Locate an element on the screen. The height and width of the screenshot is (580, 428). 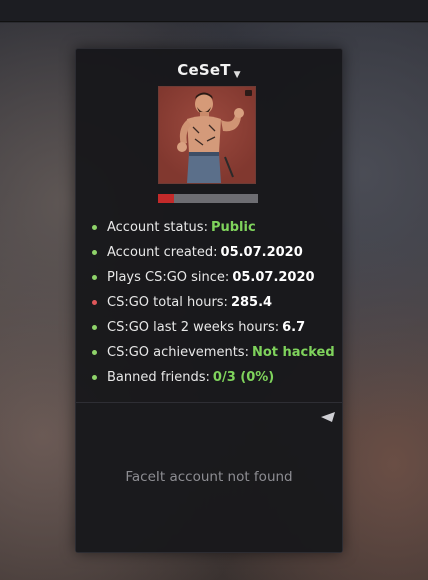
stat-item: Banned friends: 0/3 (0%) is located at coordinates (209, 377).